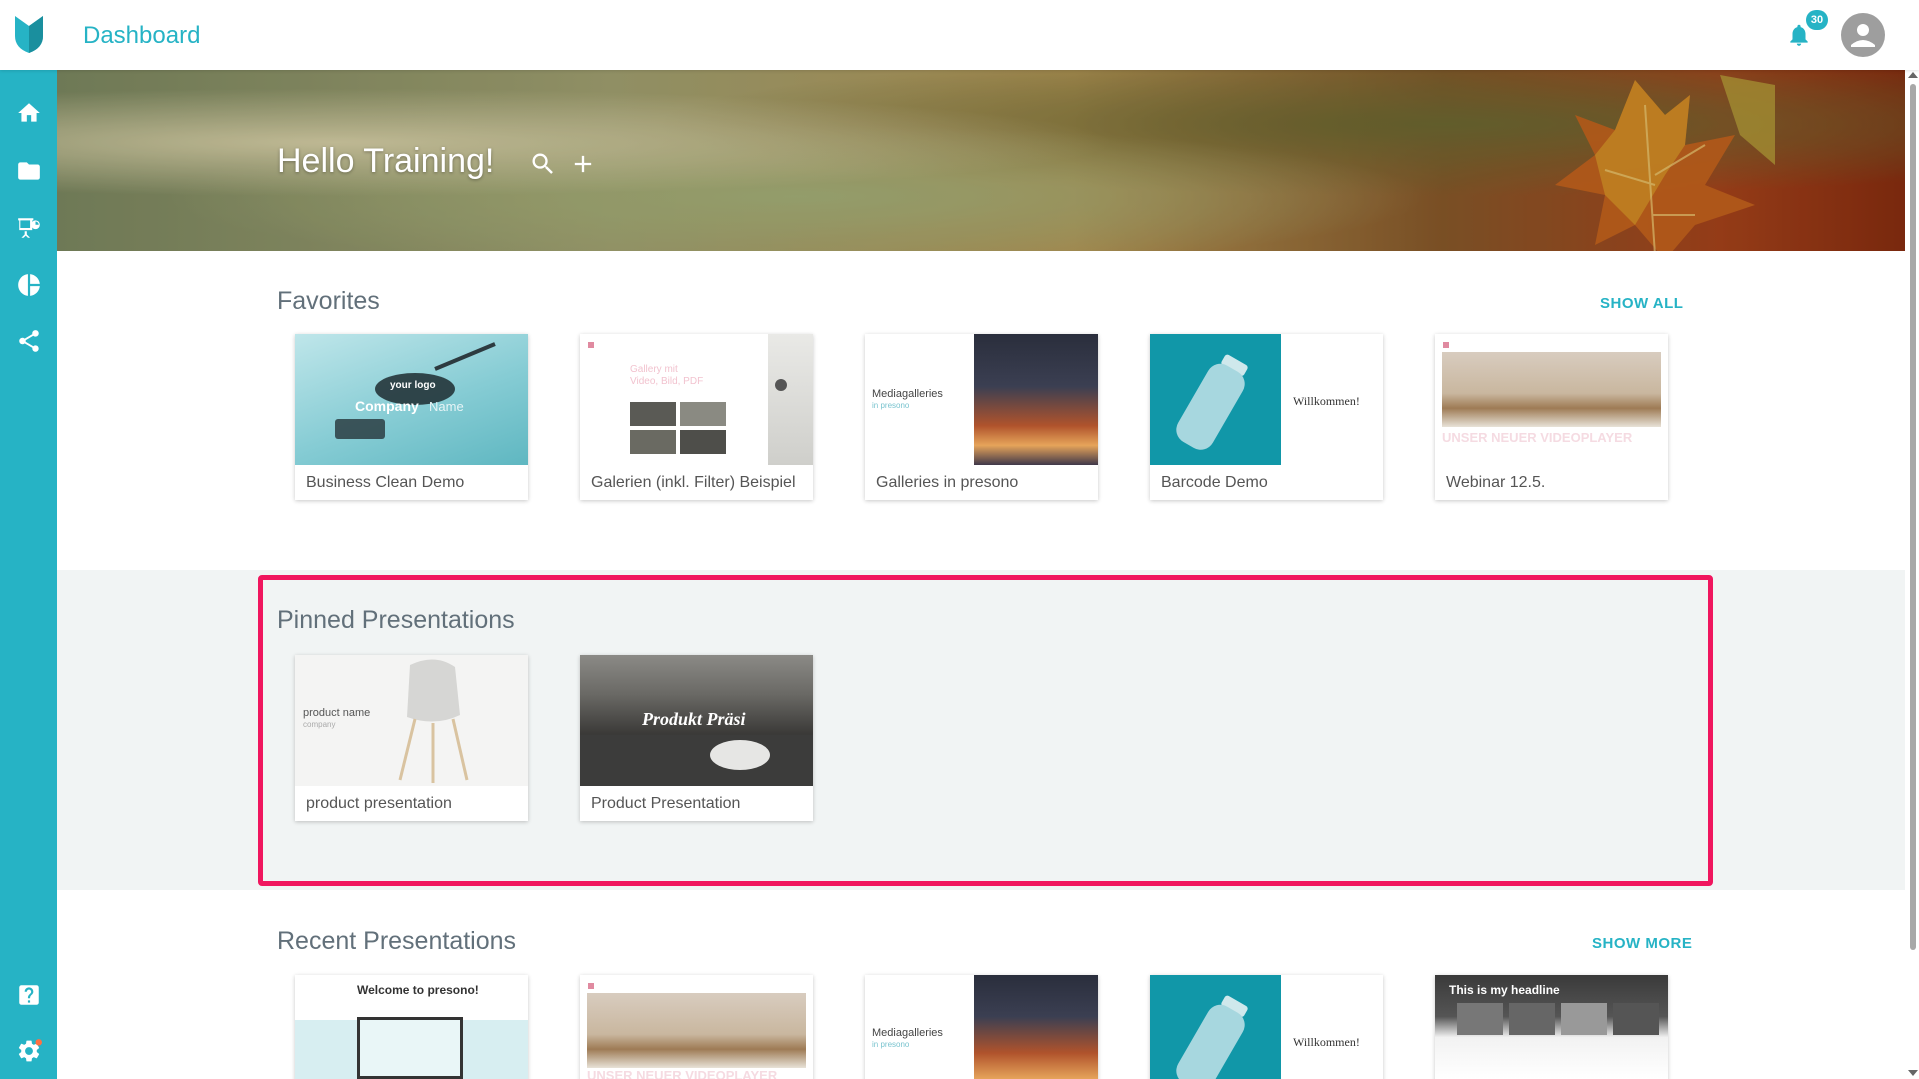  I want to click on sofa-image, so click(696, 760).